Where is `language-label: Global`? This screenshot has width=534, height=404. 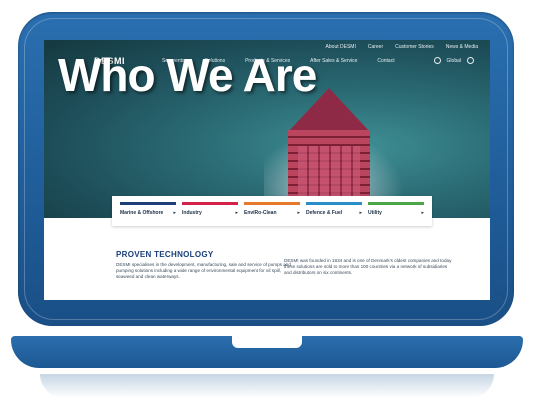 language-label: Global is located at coordinates (454, 61).